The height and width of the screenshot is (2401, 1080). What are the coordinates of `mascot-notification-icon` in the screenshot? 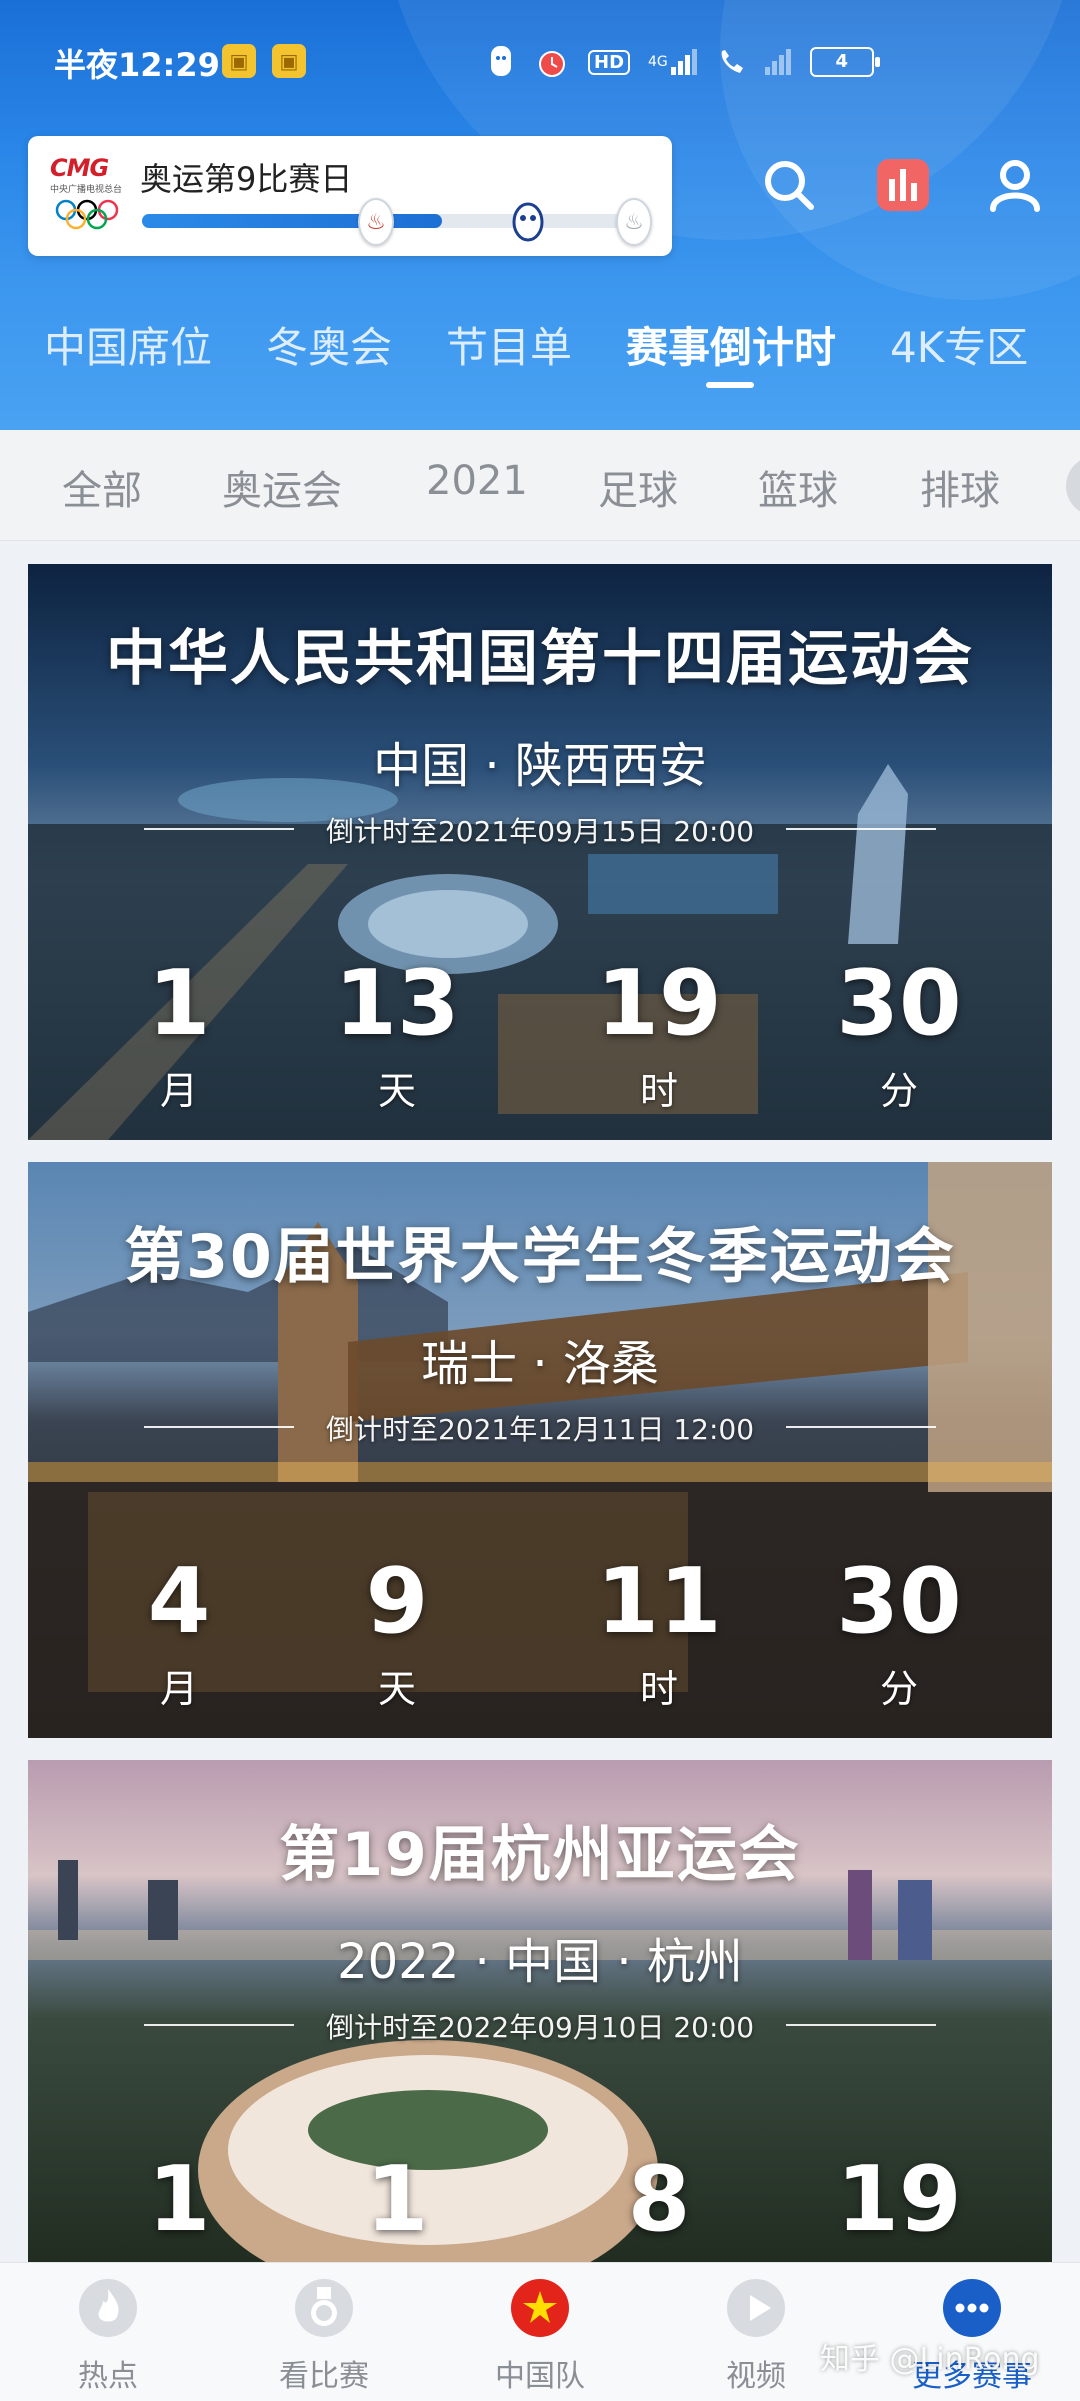 It's located at (501, 62).